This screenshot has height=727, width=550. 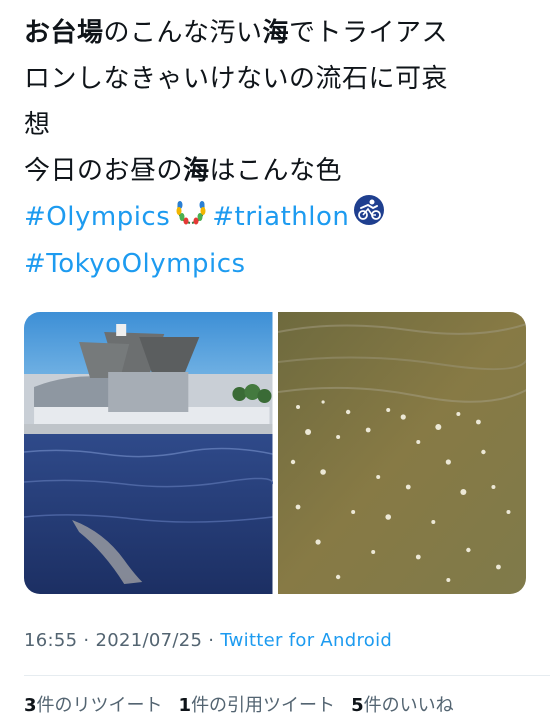 I want to click on likes-count: 5, so click(x=357, y=705).